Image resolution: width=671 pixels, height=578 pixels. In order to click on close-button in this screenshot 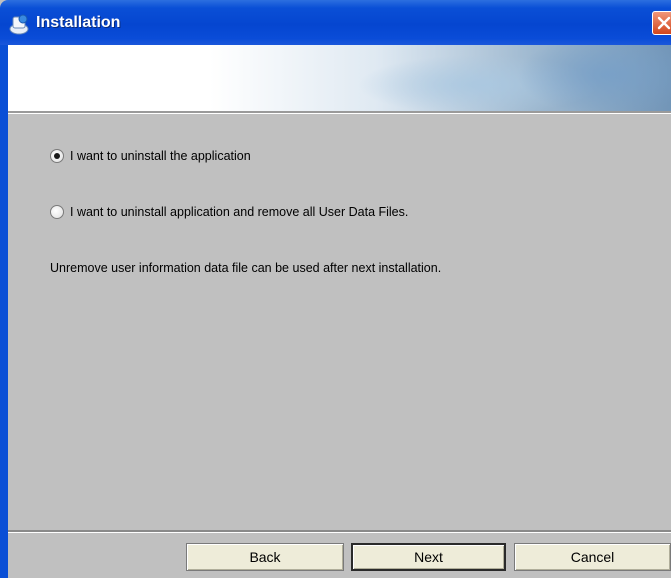, I will do `click(661, 23)`.